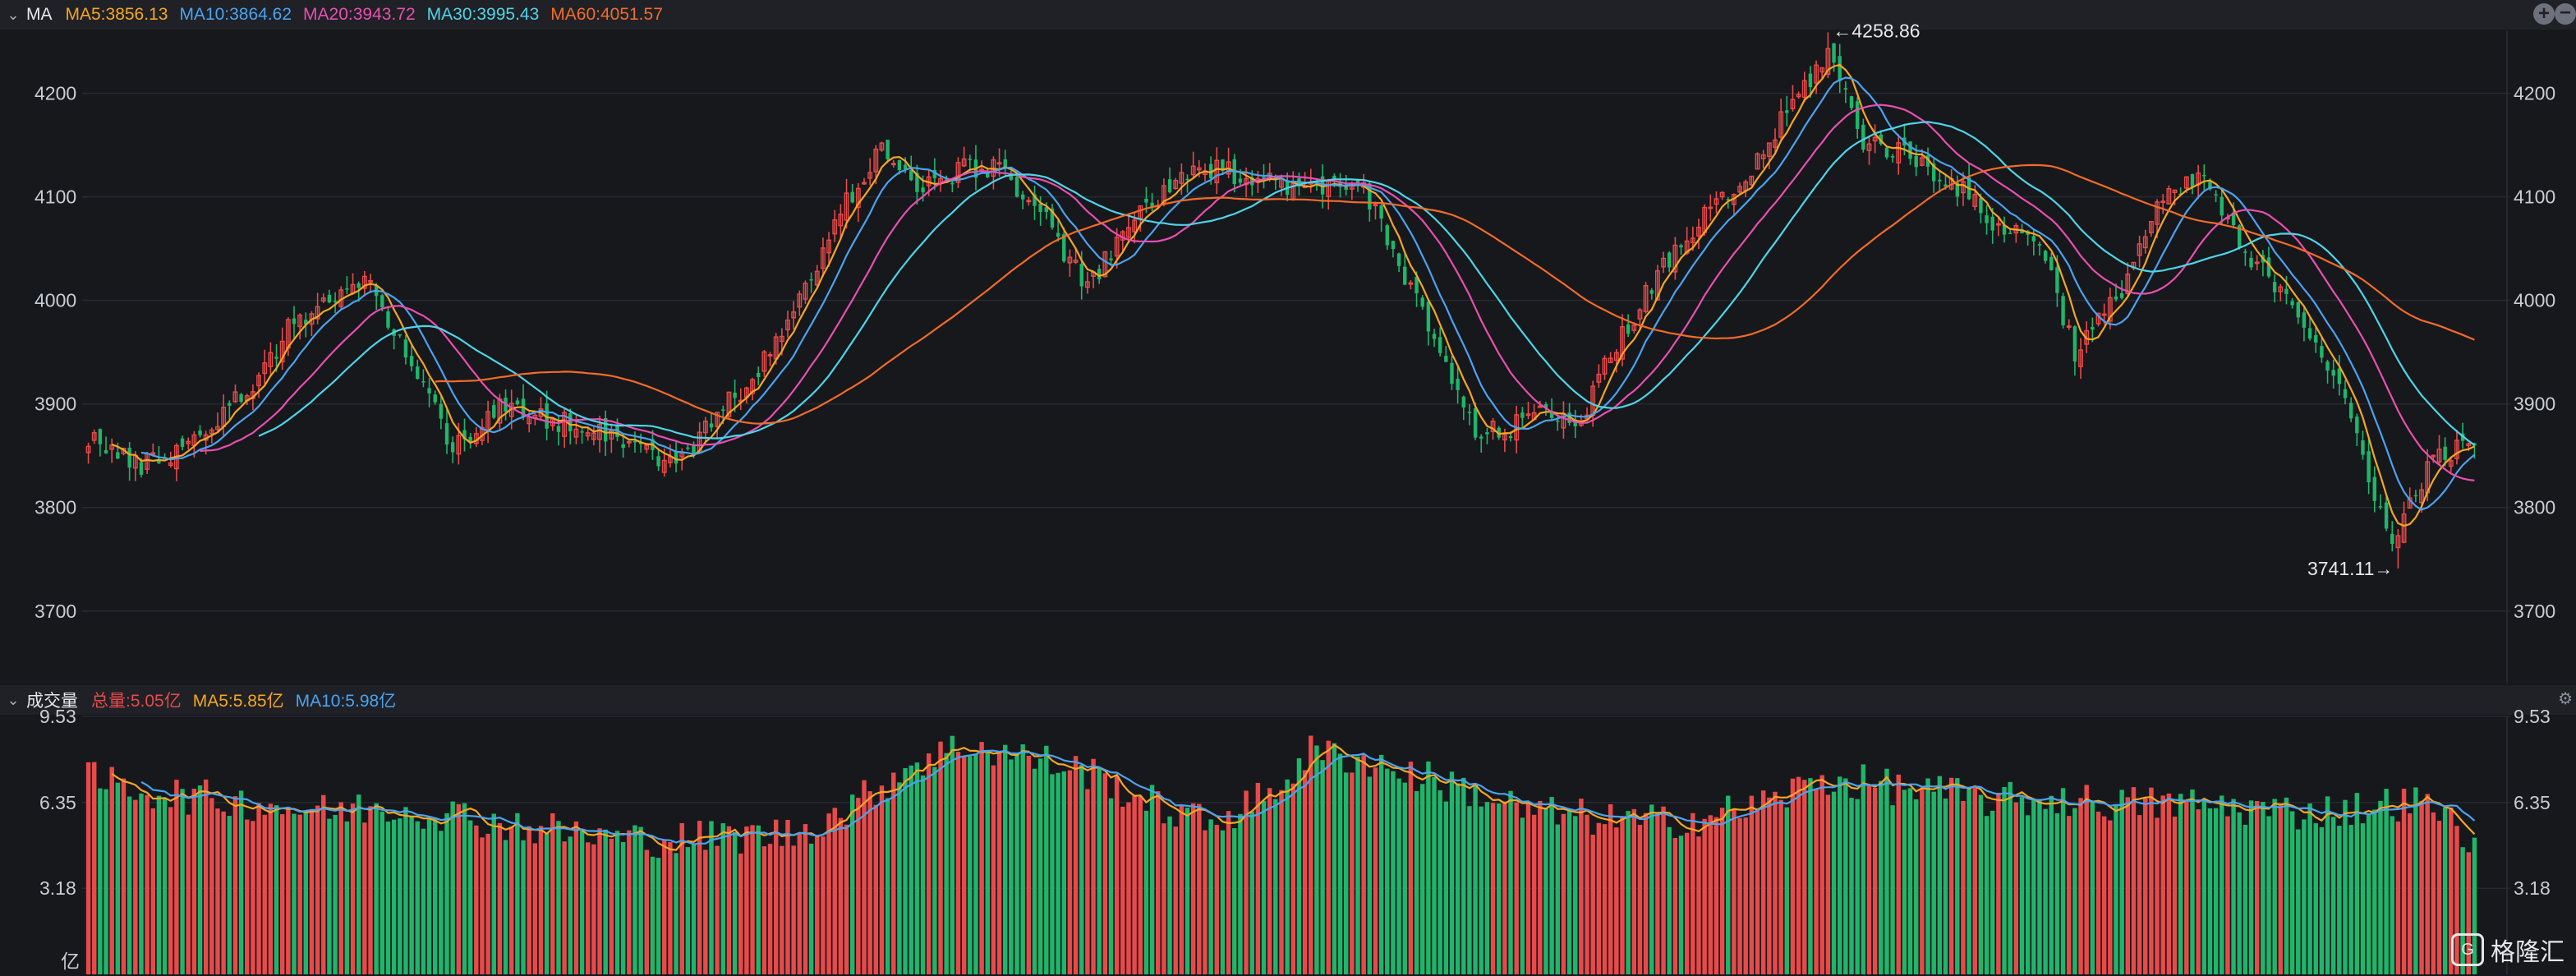 Image resolution: width=2576 pixels, height=976 pixels. I want to click on volume-axis-tick-left: 9.53, so click(57, 716).